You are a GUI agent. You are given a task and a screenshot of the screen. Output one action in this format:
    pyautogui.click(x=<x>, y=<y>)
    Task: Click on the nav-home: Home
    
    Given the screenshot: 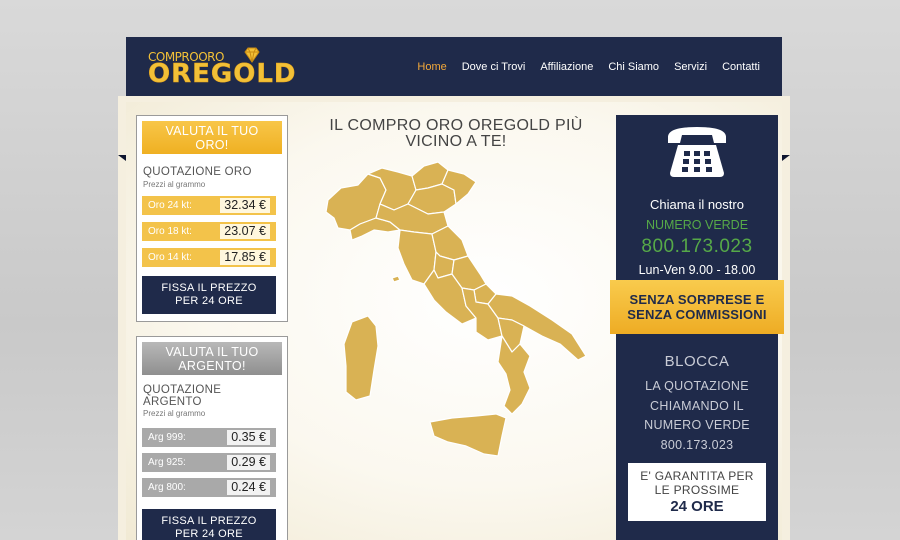 What is the action you would take?
    pyautogui.click(x=431, y=67)
    